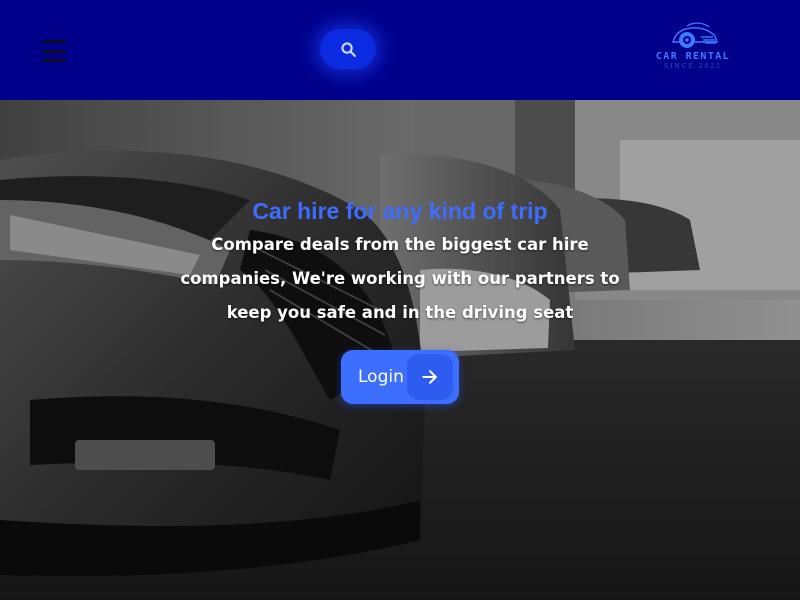 The image size is (800, 600). Describe the element at coordinates (400, 312) in the screenshot. I see `hero-description-line: keep you safe and in the driving seat` at that location.